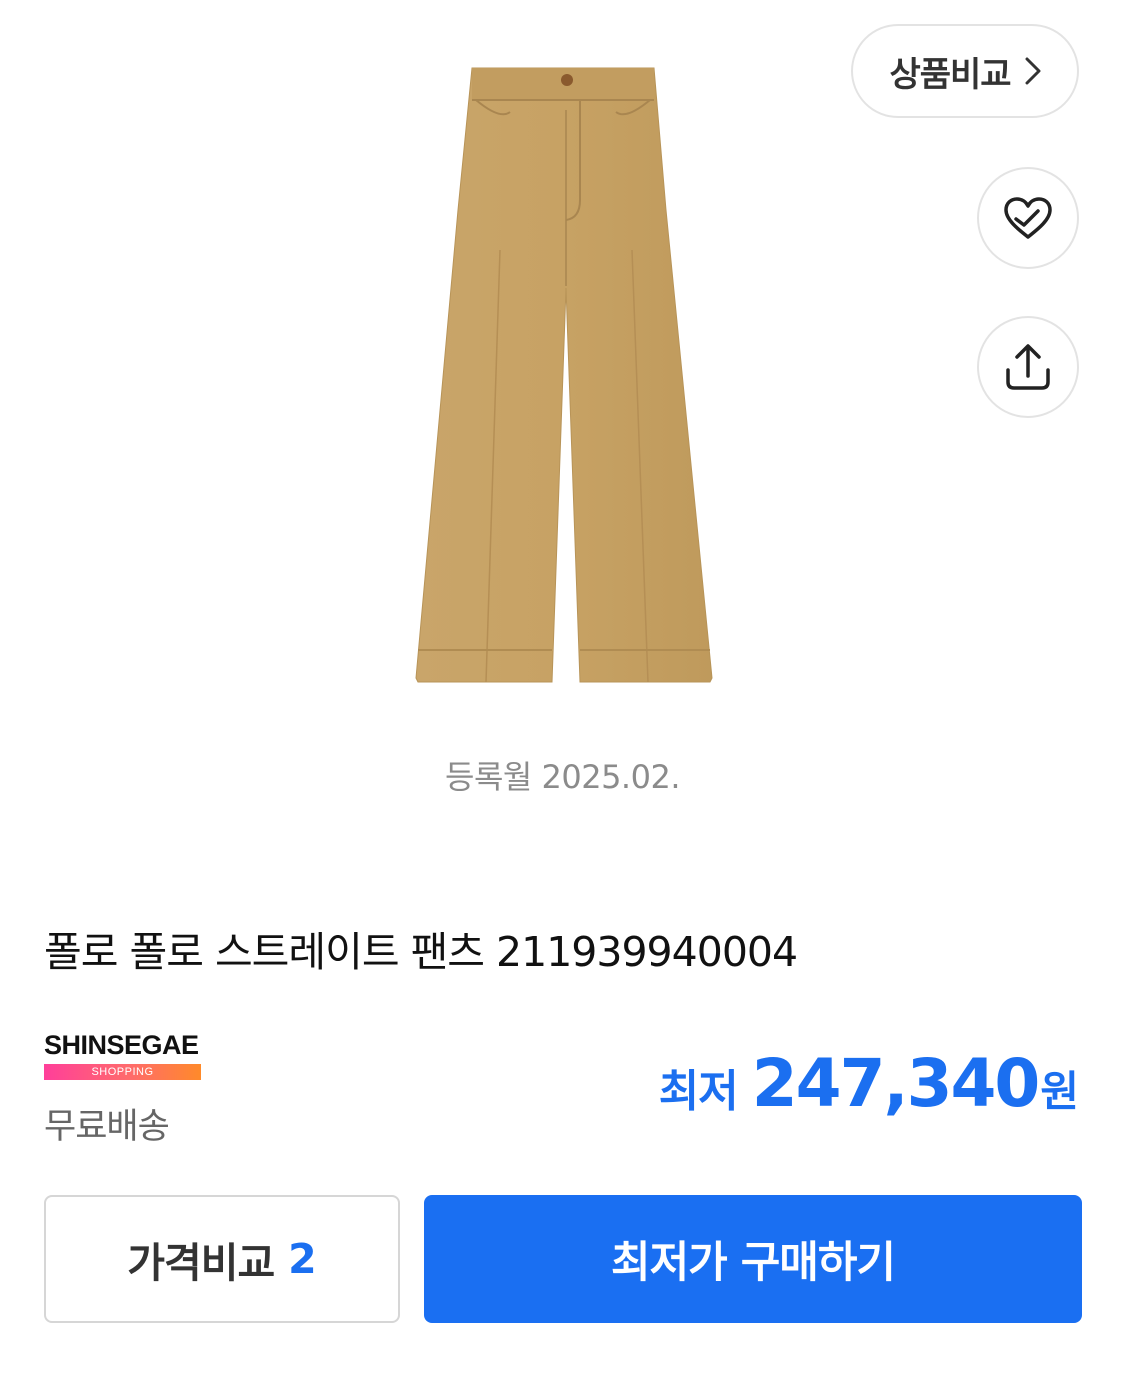  What do you see at coordinates (1059, 1091) in the screenshot?
I see `price-unit: 원` at bounding box center [1059, 1091].